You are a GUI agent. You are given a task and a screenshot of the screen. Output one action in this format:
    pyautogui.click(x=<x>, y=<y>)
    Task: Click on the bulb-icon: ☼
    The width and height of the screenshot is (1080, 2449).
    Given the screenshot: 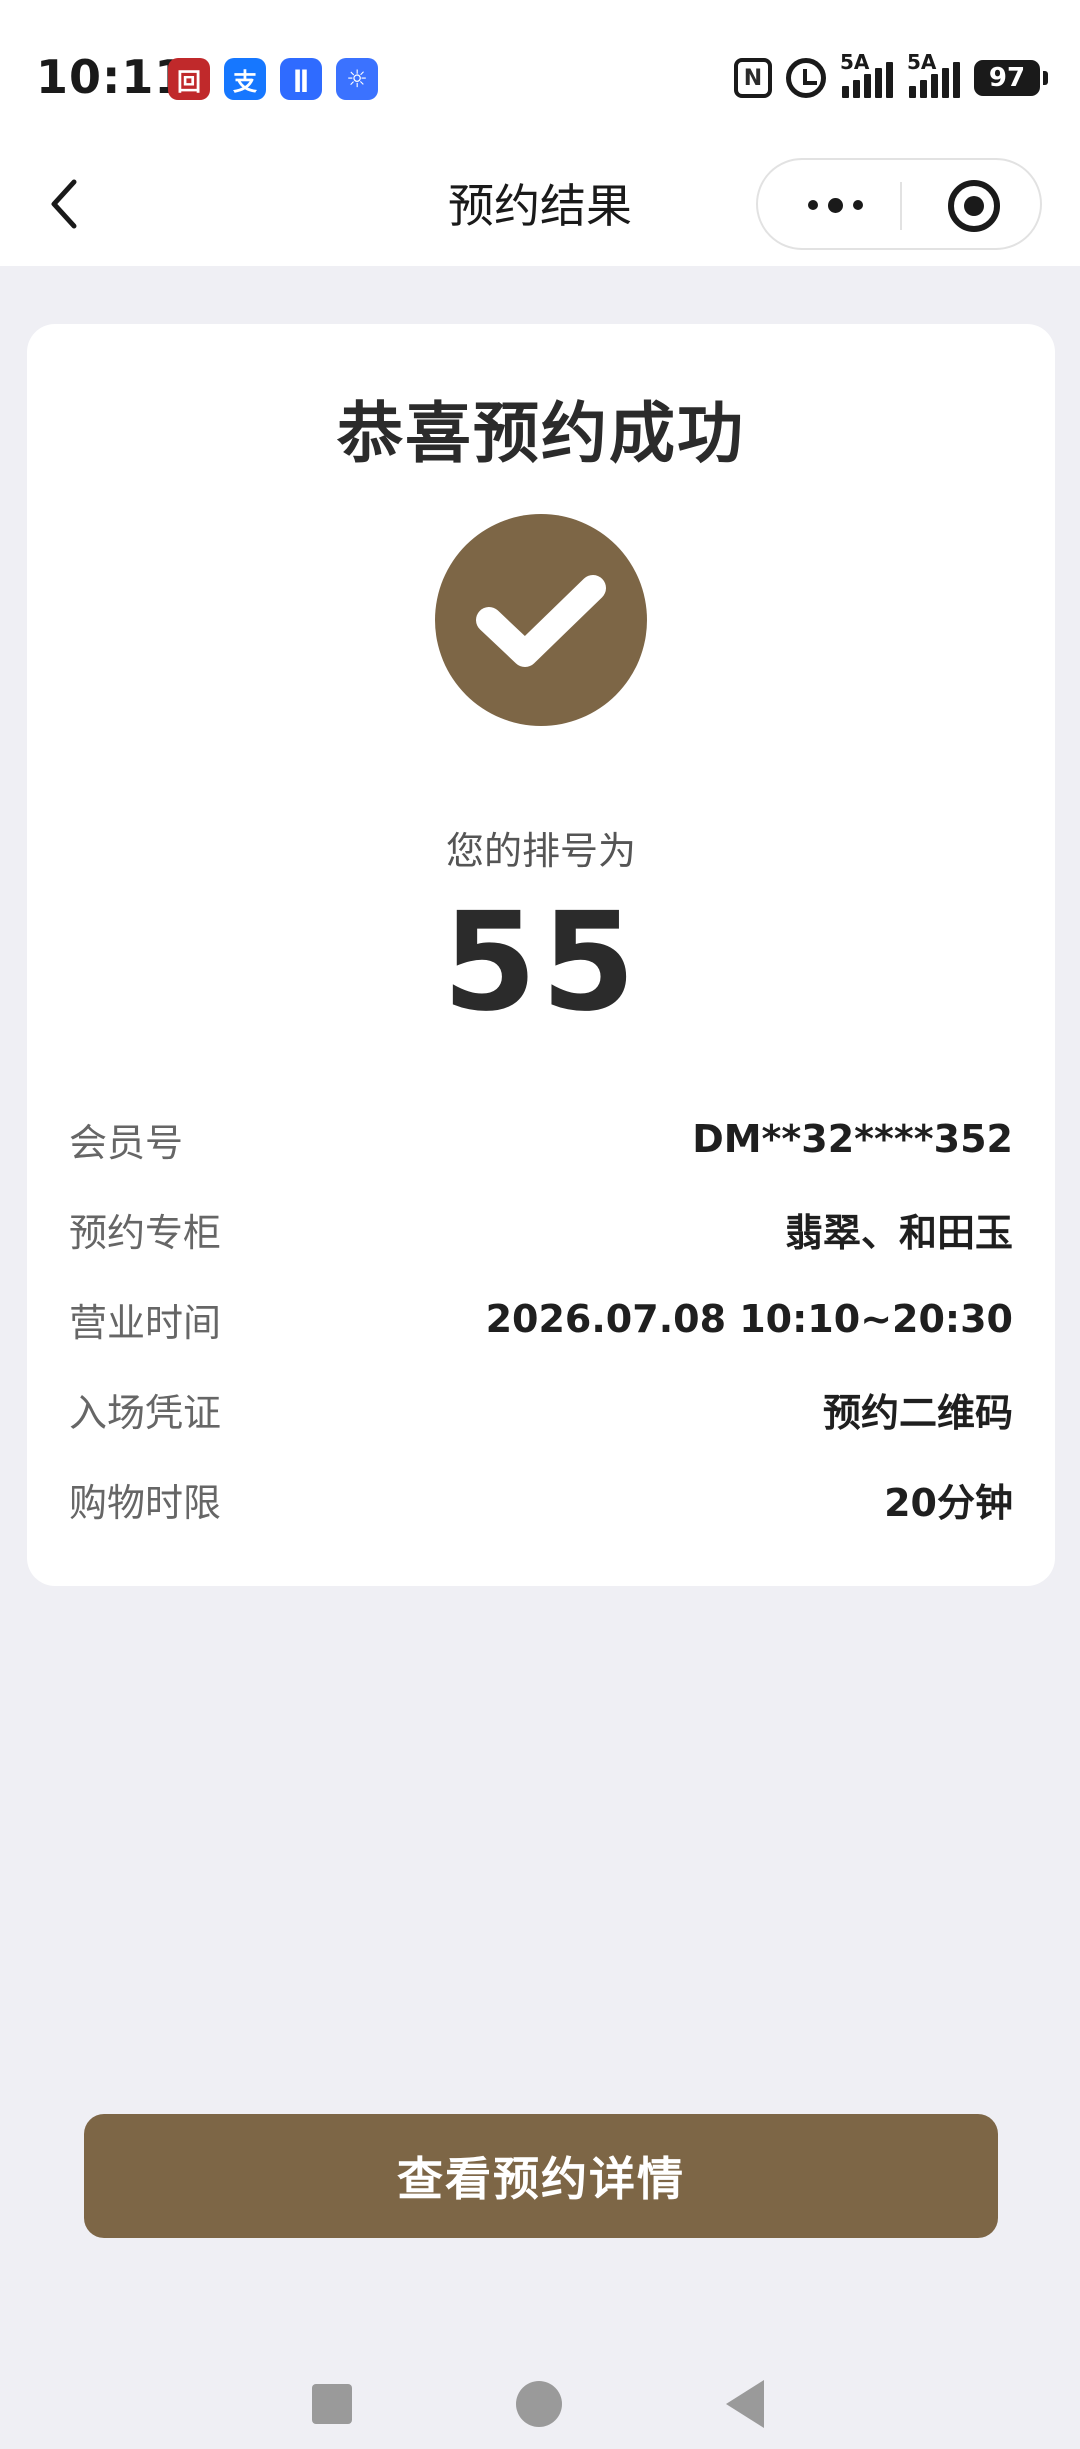 What is the action you would take?
    pyautogui.click(x=357, y=79)
    